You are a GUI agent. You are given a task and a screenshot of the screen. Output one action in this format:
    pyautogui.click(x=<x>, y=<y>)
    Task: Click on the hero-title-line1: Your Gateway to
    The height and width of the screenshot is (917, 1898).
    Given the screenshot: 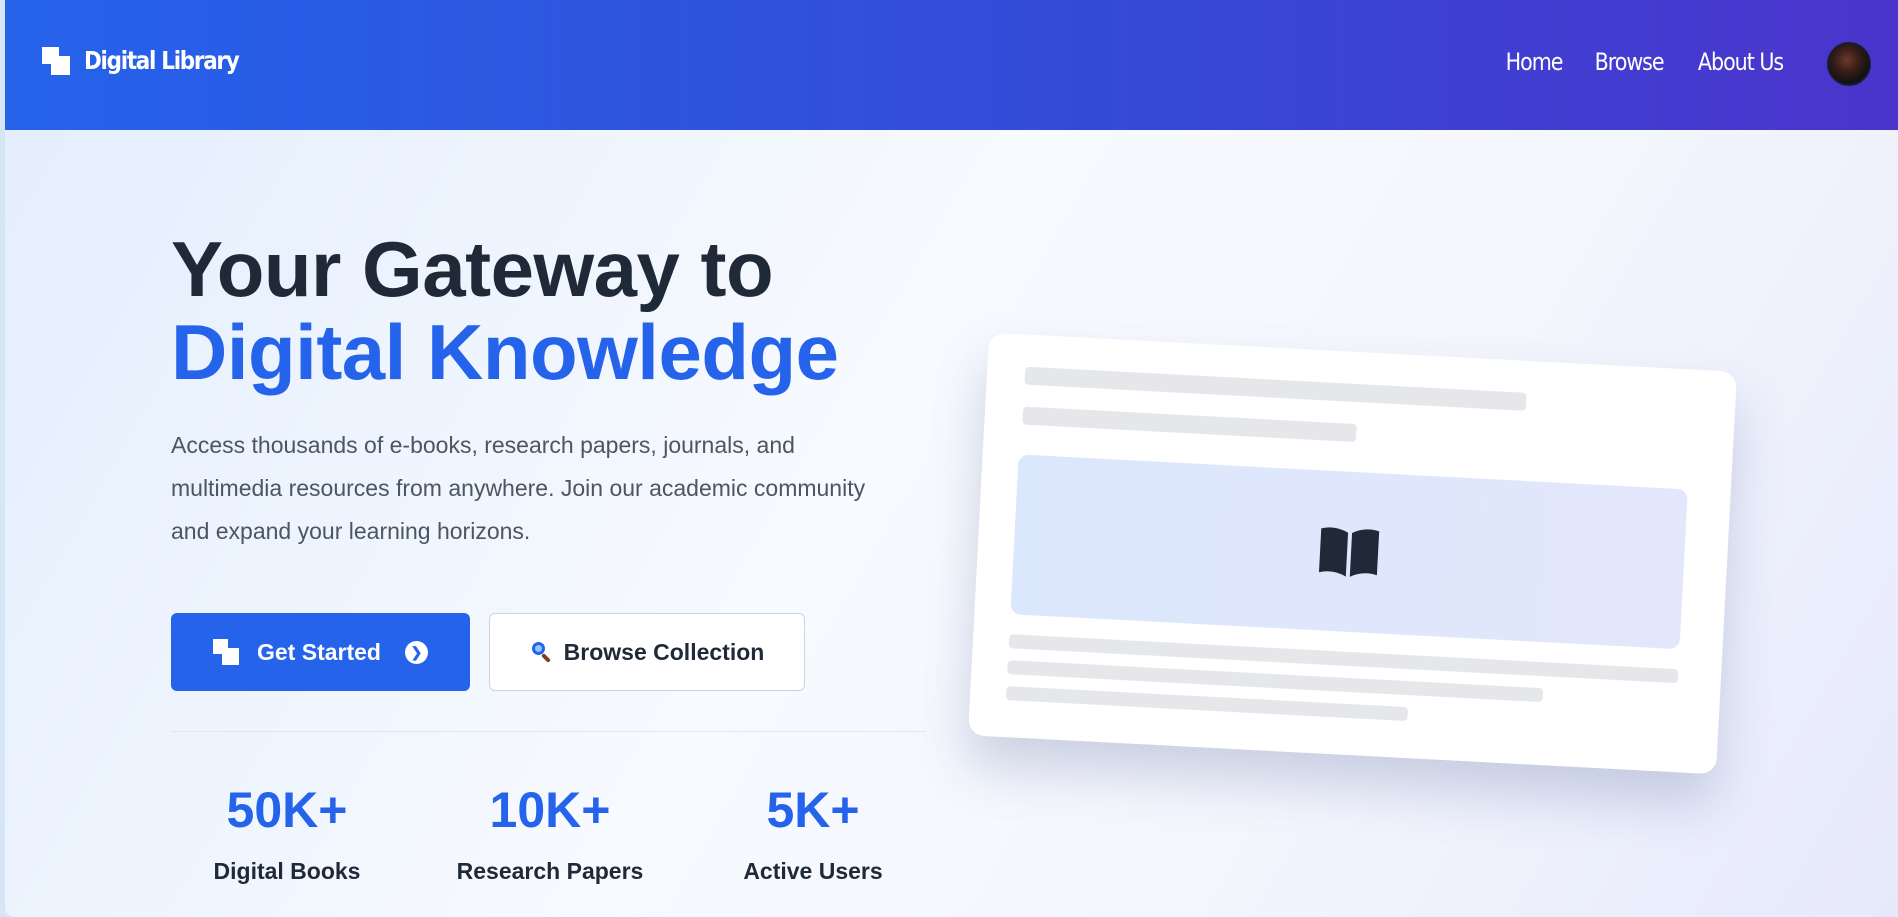 What is the action you would take?
    pyautogui.click(x=472, y=269)
    